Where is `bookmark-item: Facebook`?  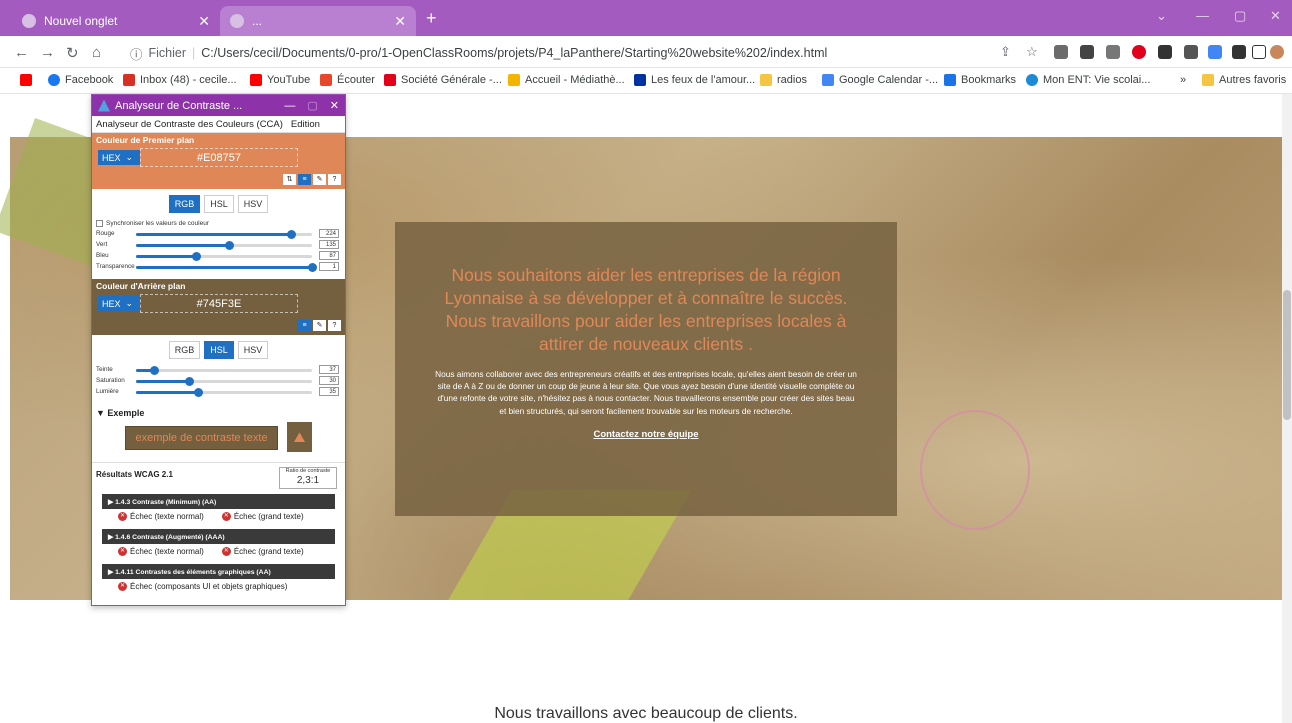 bookmark-item: Facebook is located at coordinates (80, 80).